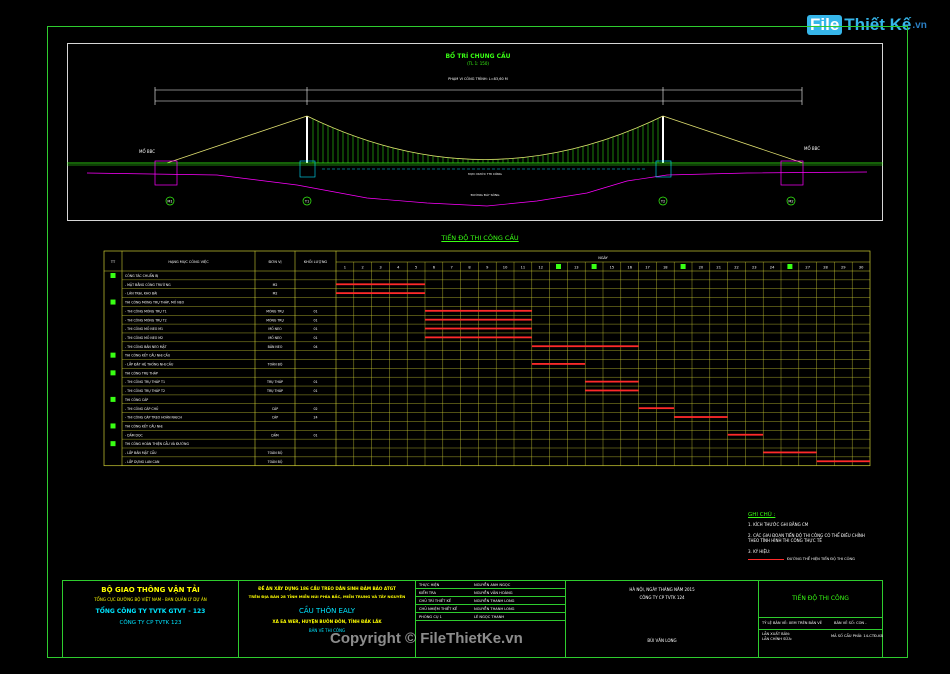  Describe the element at coordinates (363, 268) in the screenshot. I see `day-label: 2` at that location.